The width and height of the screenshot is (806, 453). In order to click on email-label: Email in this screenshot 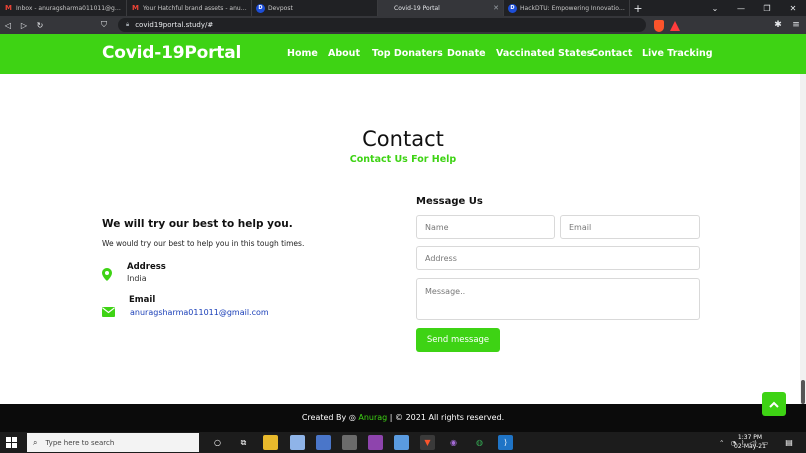, I will do `click(142, 300)`.